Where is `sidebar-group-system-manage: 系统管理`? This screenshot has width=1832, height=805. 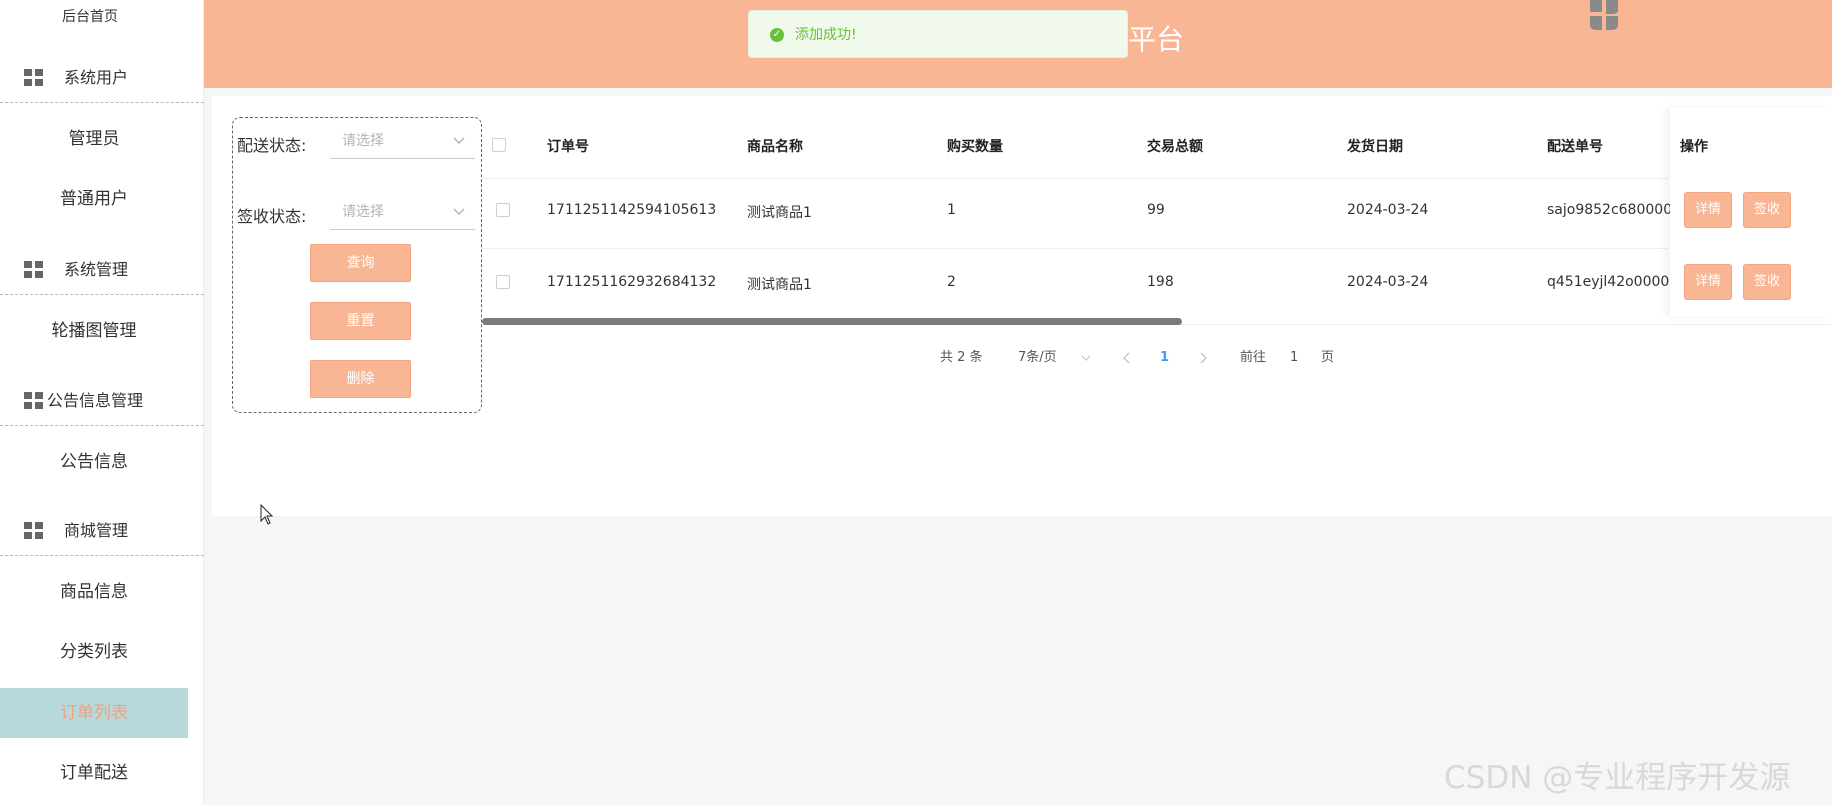 sidebar-group-system-manage: 系统管理 is located at coordinates (102, 270).